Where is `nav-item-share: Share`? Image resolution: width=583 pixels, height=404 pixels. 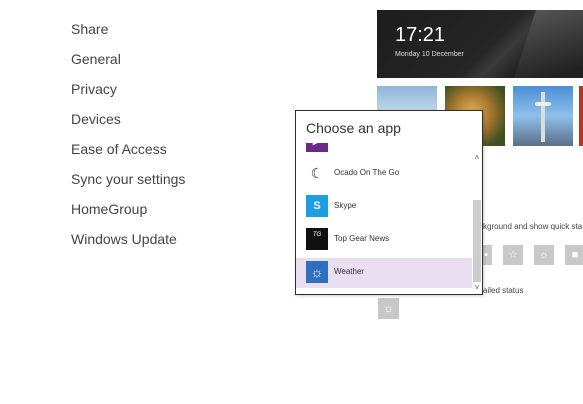
nav-item-share: Share is located at coordinates (128, 33).